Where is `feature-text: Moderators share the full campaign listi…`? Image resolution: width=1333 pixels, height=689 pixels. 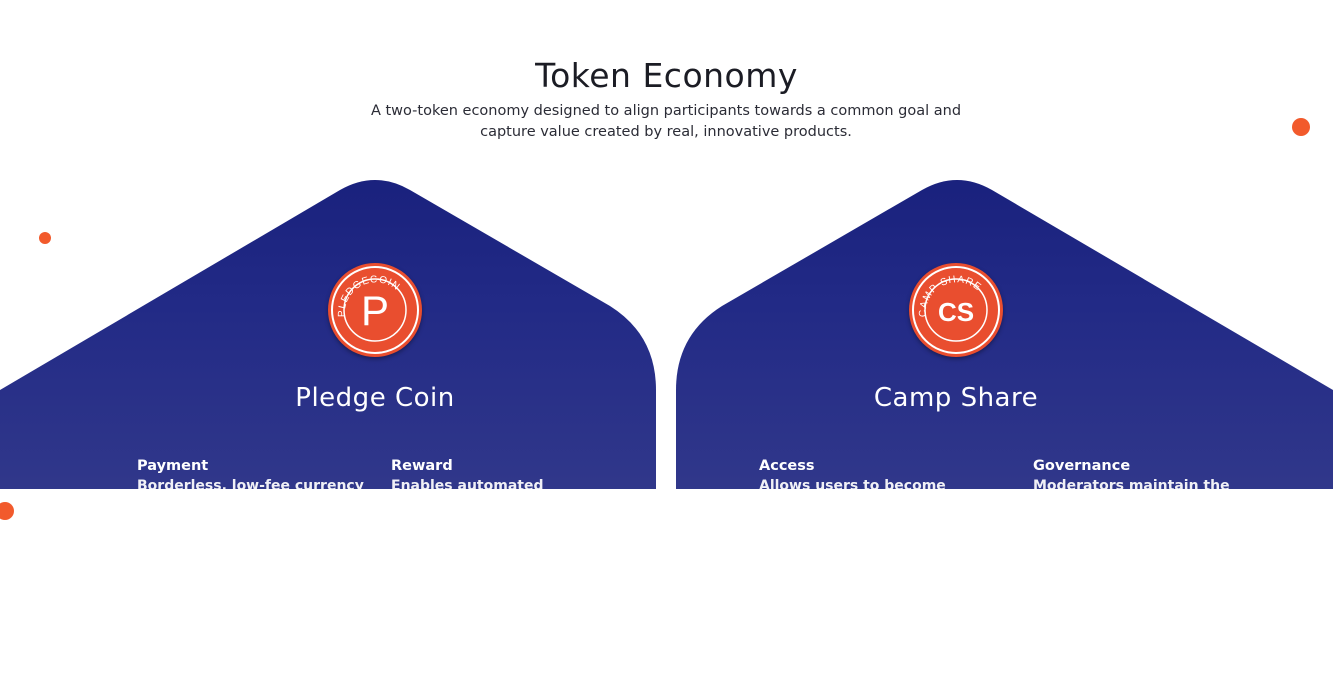
feature-text: Moderators share the full campaign listi… is located at coordinates (860, 607).